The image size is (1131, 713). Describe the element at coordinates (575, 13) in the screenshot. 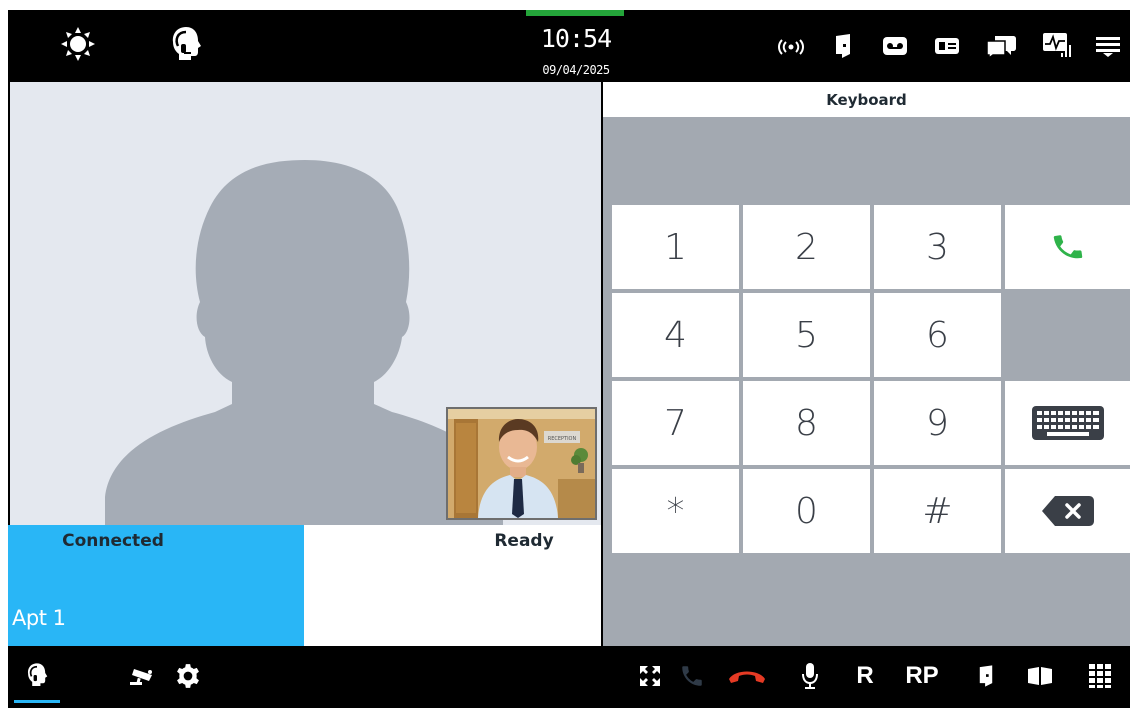

I see `status-indicator` at that location.